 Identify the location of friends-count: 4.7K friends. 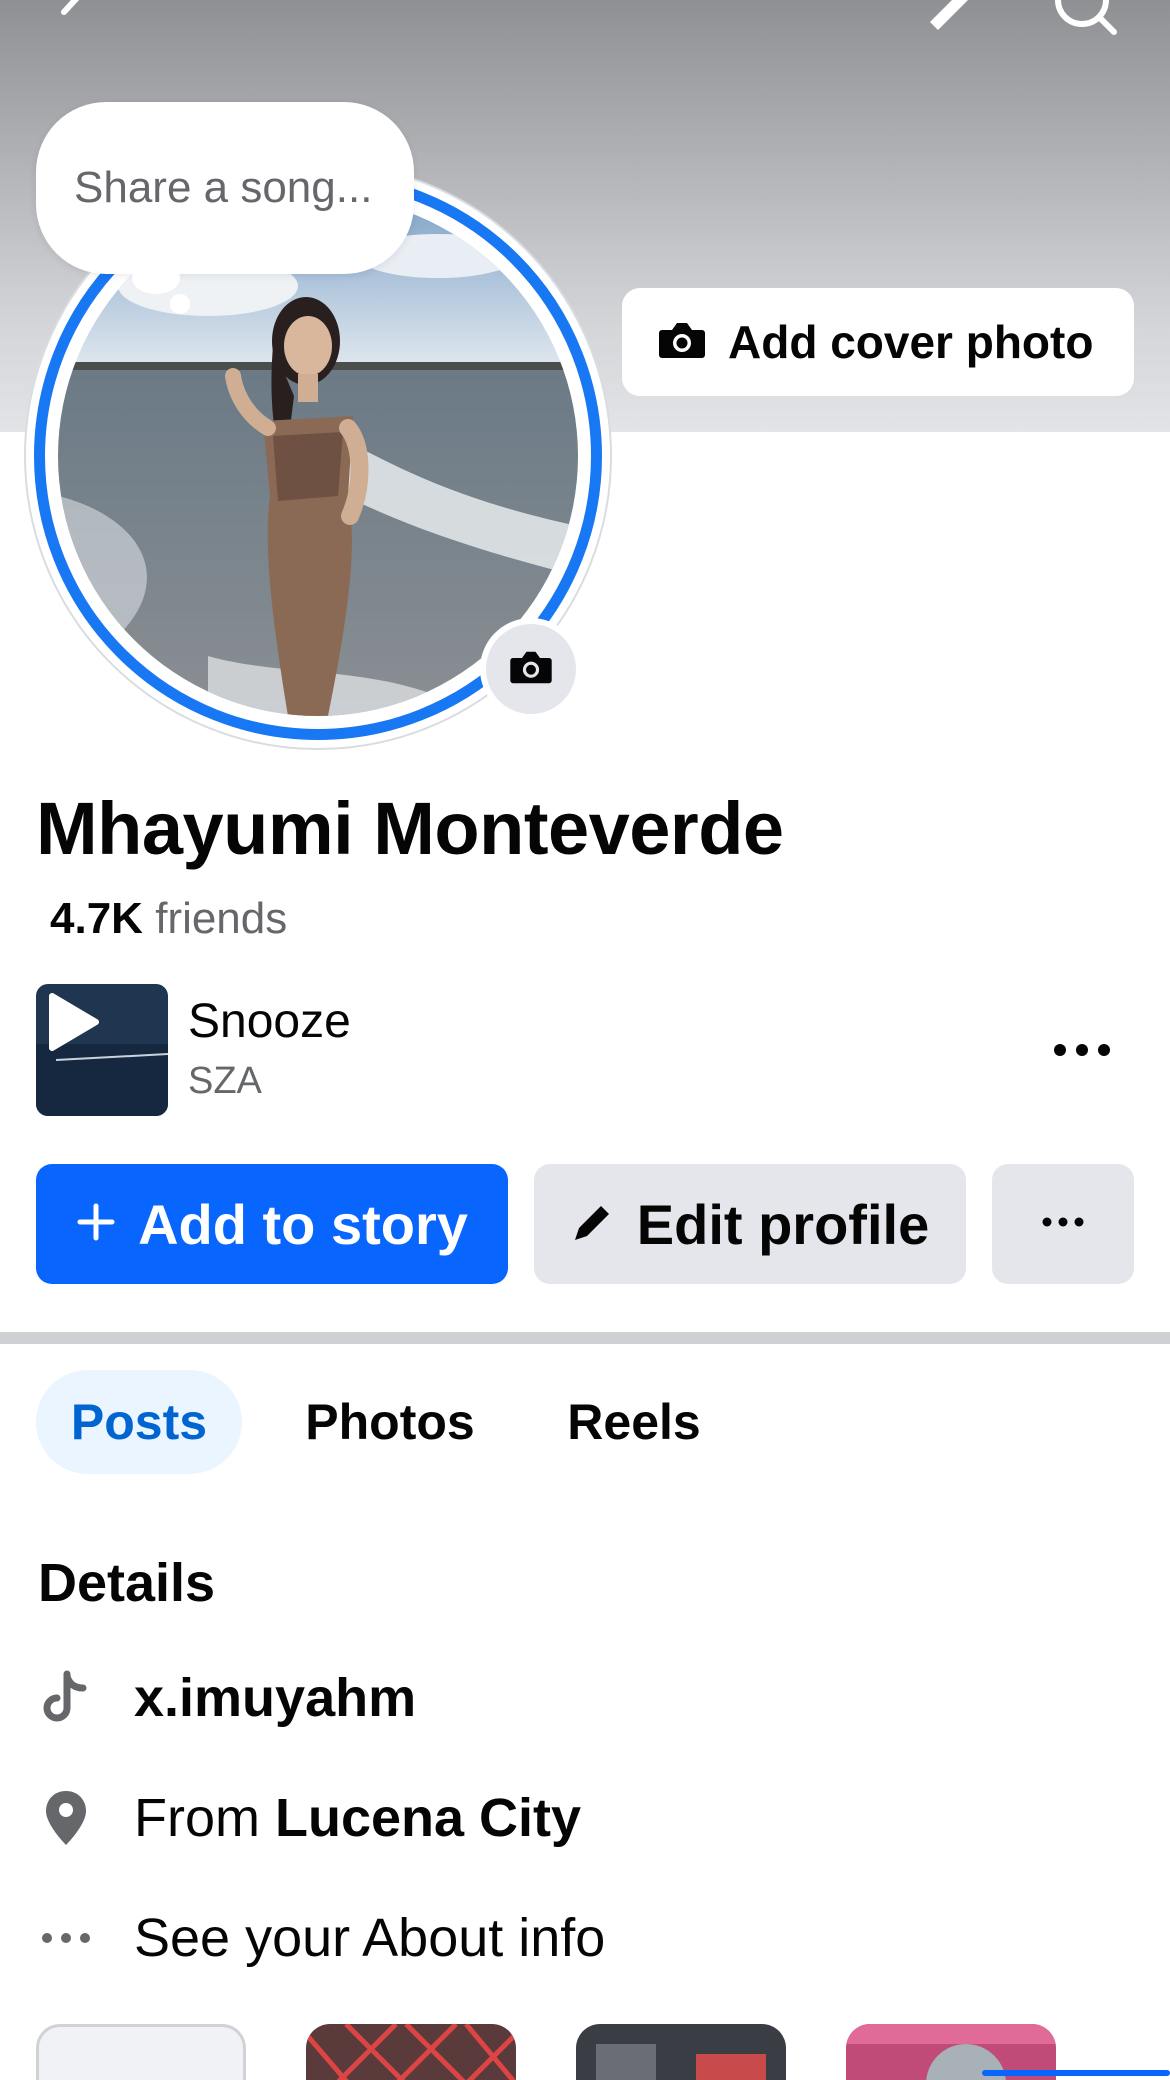
(168, 919).